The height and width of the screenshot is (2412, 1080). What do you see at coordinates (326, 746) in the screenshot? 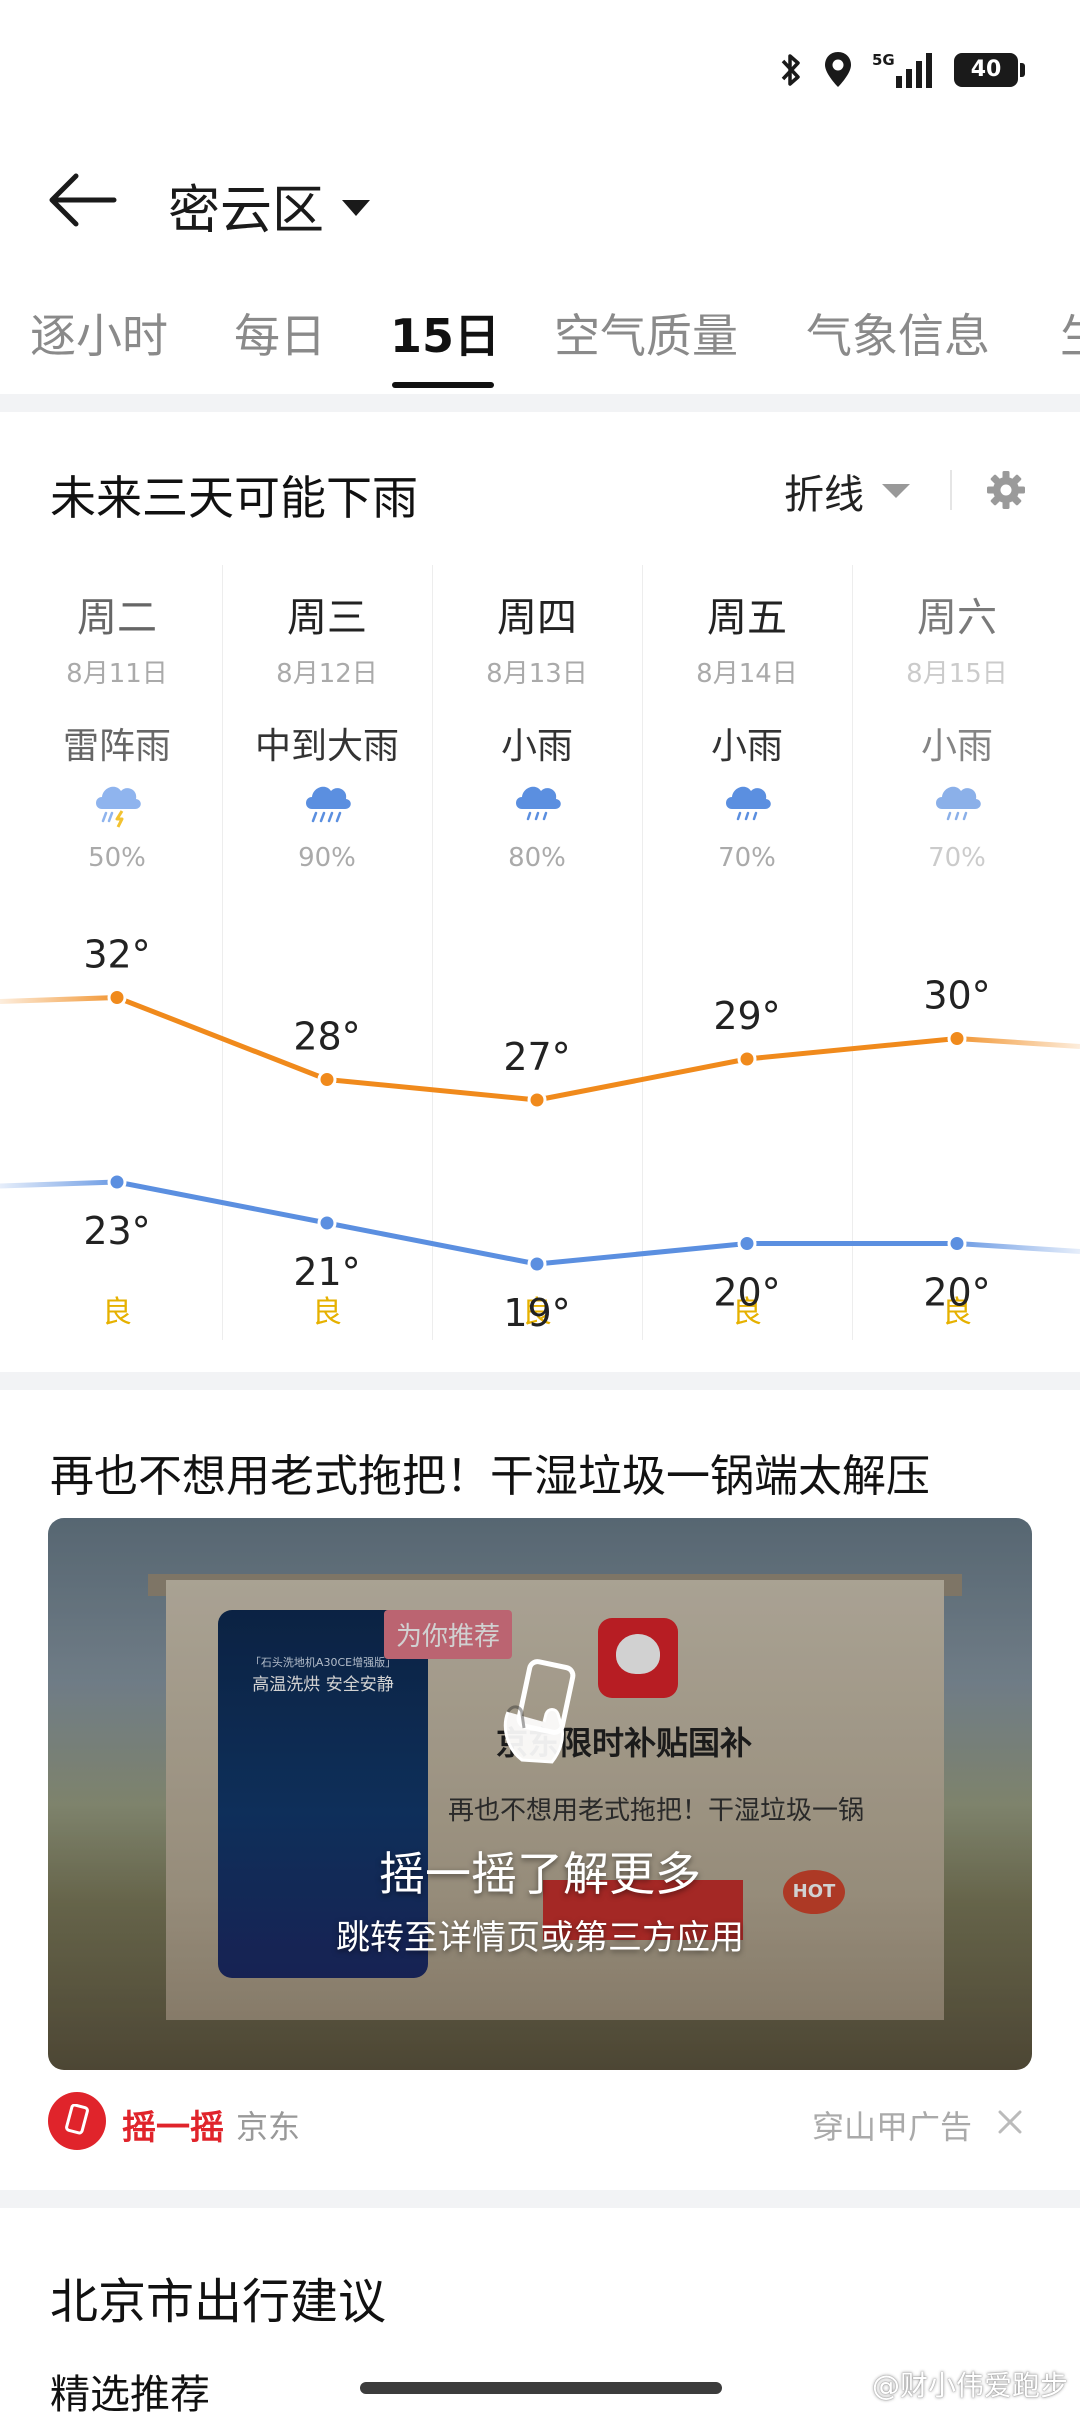
I see `day-condition: 中到大雨` at bounding box center [326, 746].